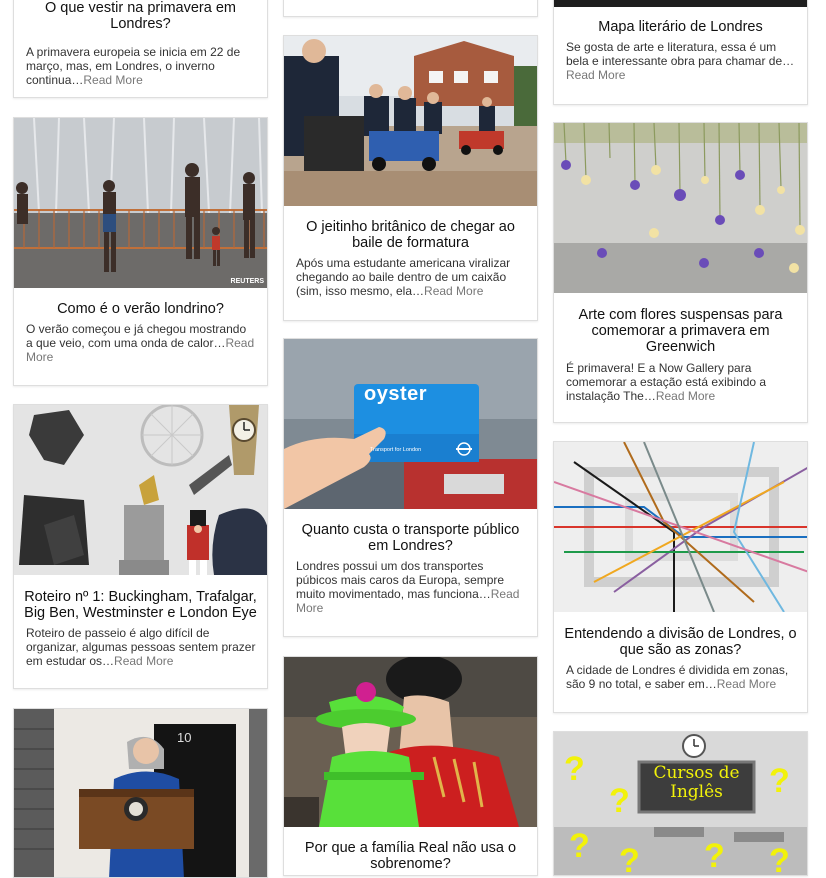  I want to click on english-courses-banner: ??? ????, so click(680, 804).